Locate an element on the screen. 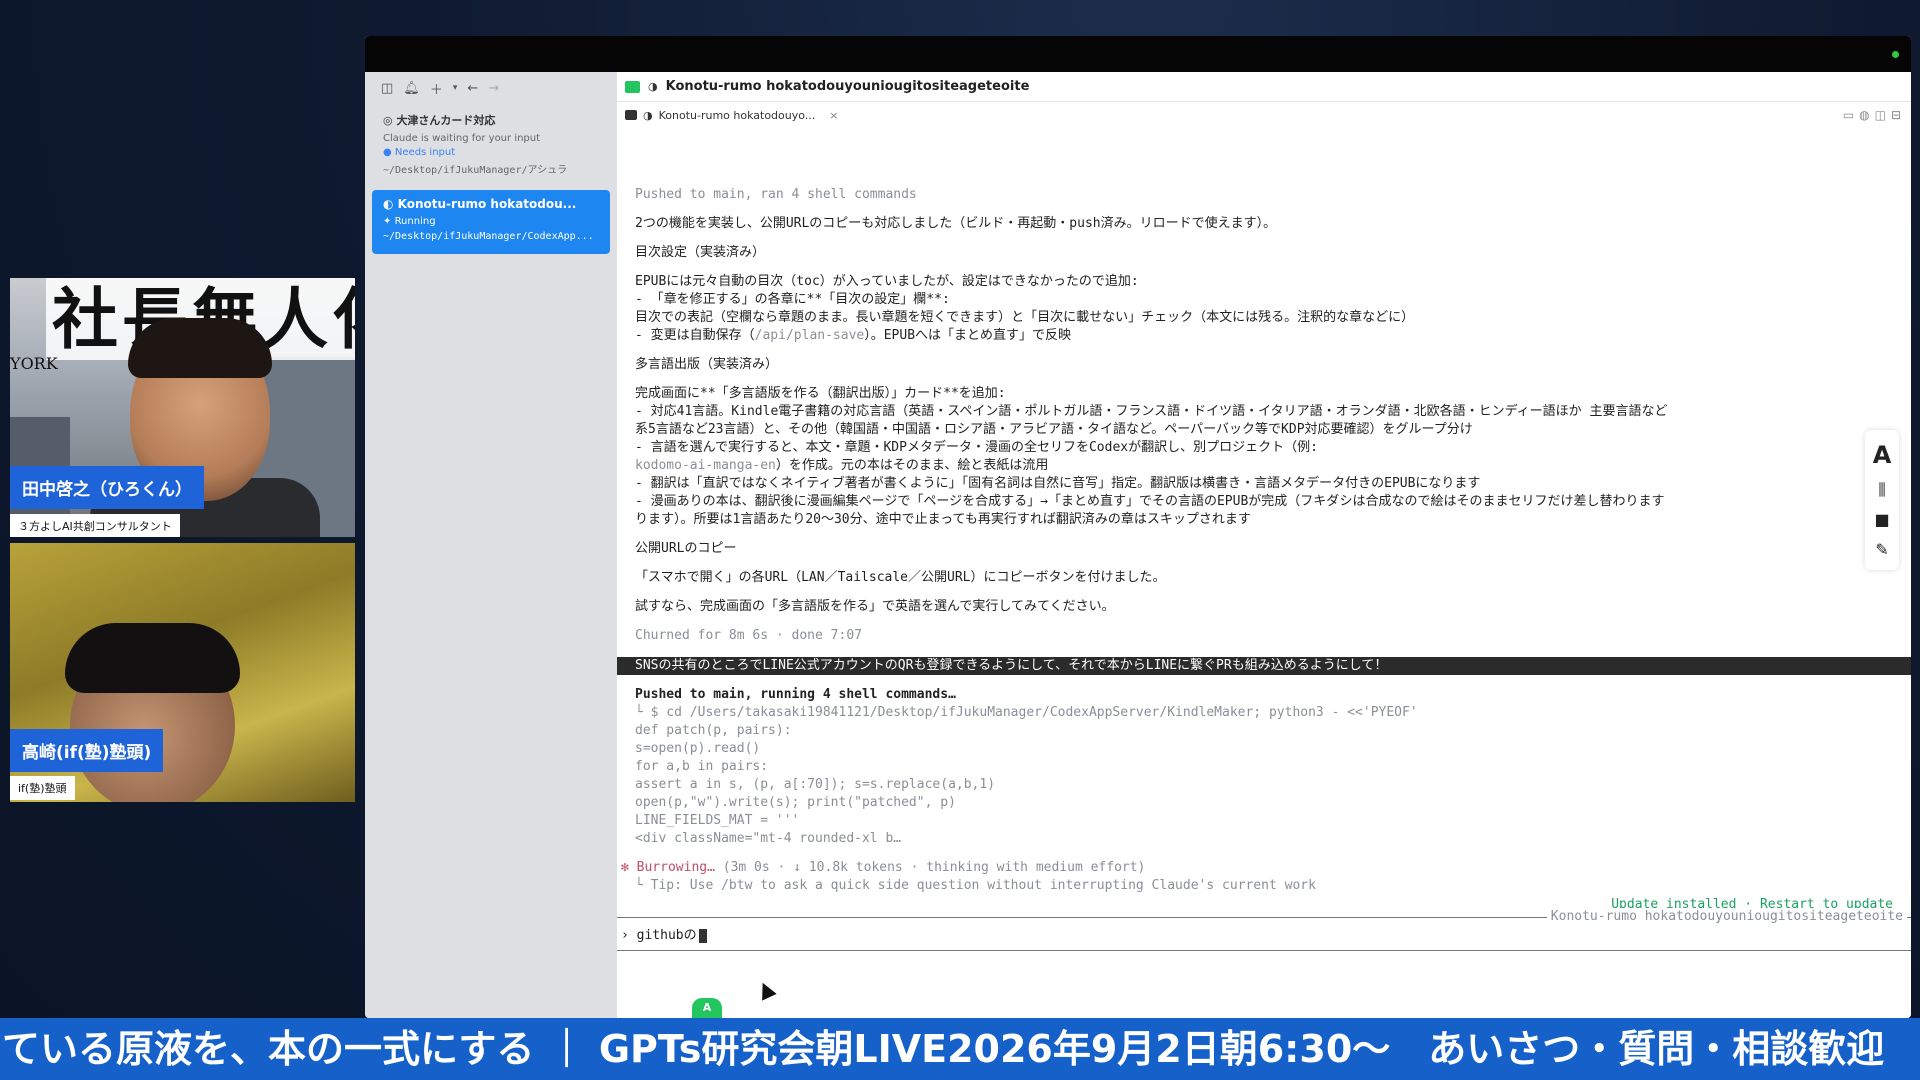  name-tag: 高崎(if(塾)塾頭) is located at coordinates (87, 750).